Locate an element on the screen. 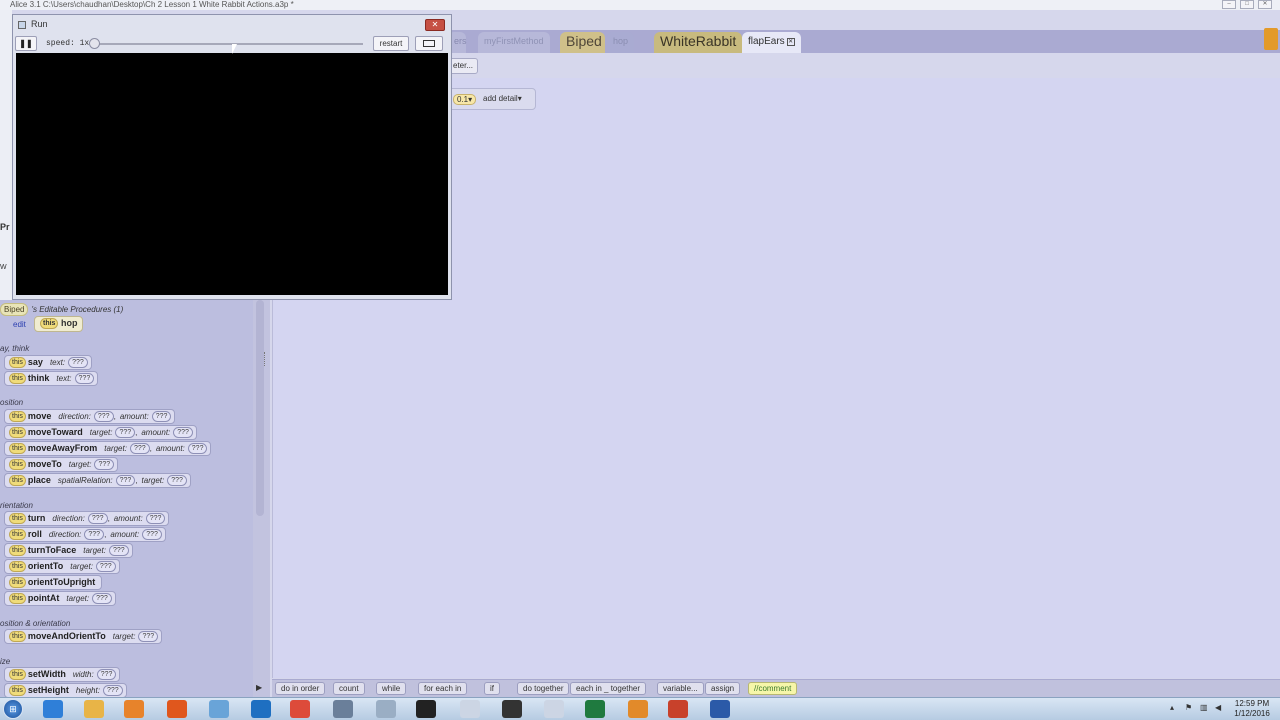 The width and height of the screenshot is (1280, 720). maximize-button: □ is located at coordinates (1247, 4).